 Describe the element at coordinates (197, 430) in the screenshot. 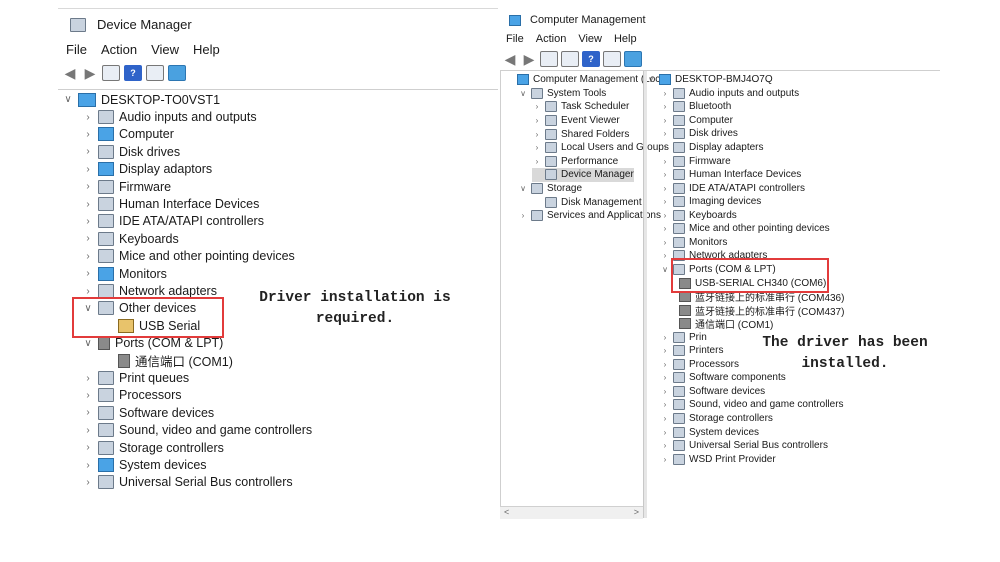

I see `tree-item-sound-video-and-game-controllers: › Sound, video and game controllers` at that location.